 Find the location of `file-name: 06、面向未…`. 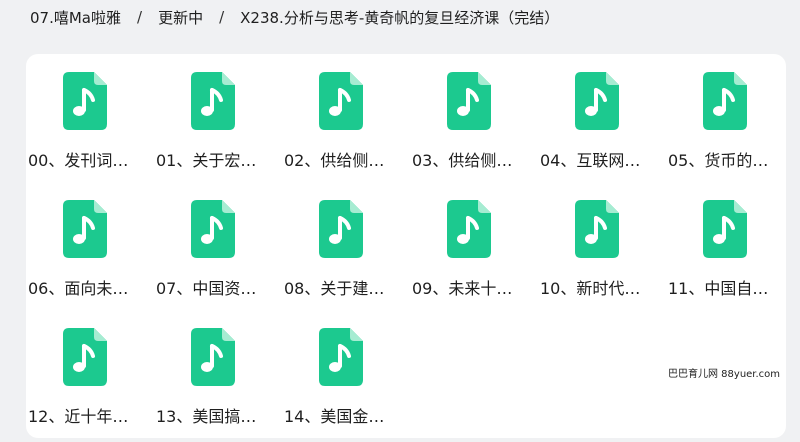

file-name: 06、面向未… is located at coordinates (78, 288).